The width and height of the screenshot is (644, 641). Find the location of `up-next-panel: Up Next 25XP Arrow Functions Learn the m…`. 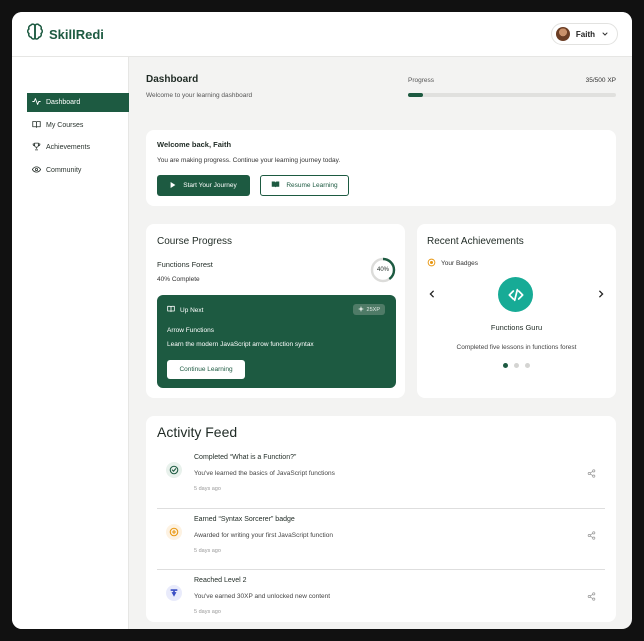

up-next-panel: Up Next 25XP Arrow Functions Learn the m… is located at coordinates (276, 341).